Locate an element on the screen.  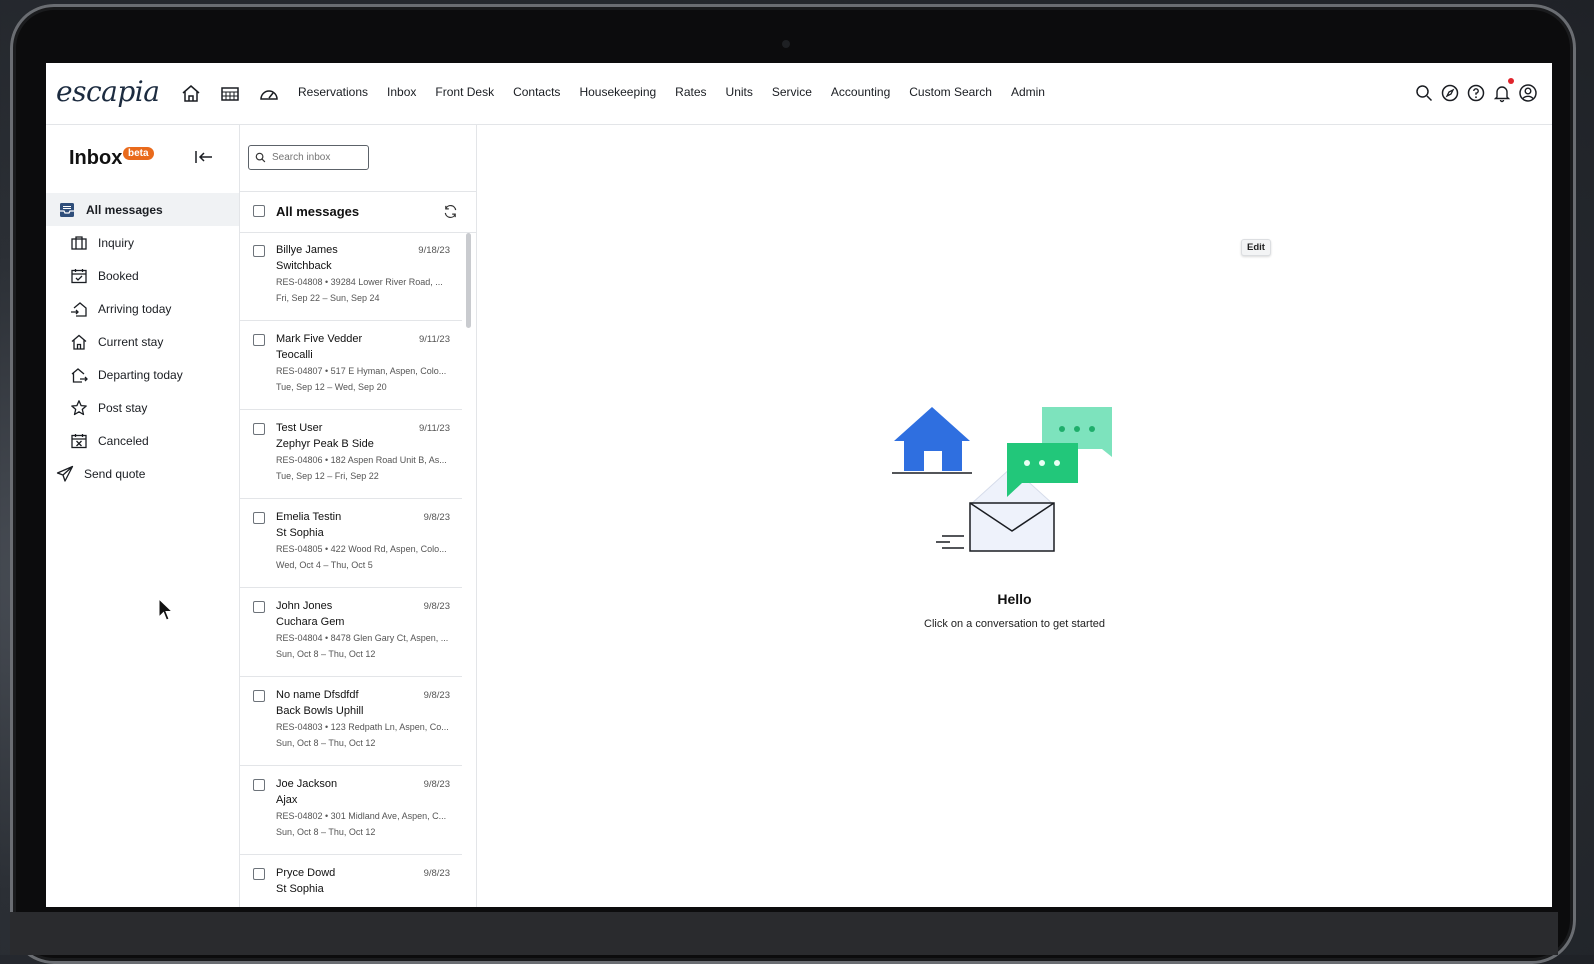
edit-tooltip: Edit is located at coordinates (1256, 247).